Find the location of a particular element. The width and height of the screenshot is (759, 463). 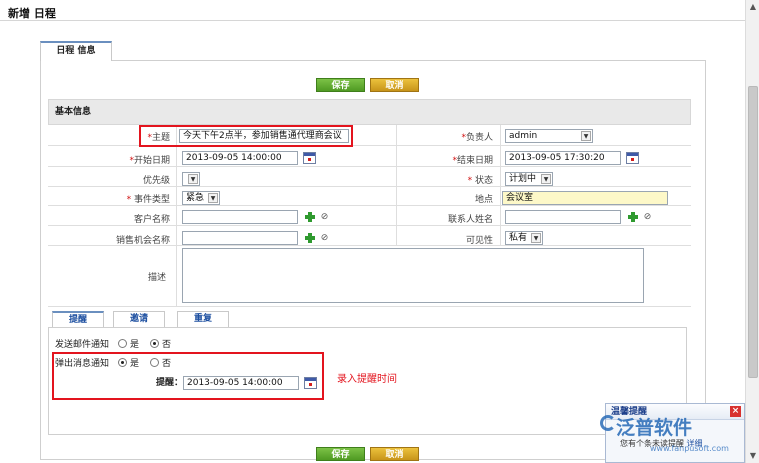

close-icon: × is located at coordinates (735, 411).